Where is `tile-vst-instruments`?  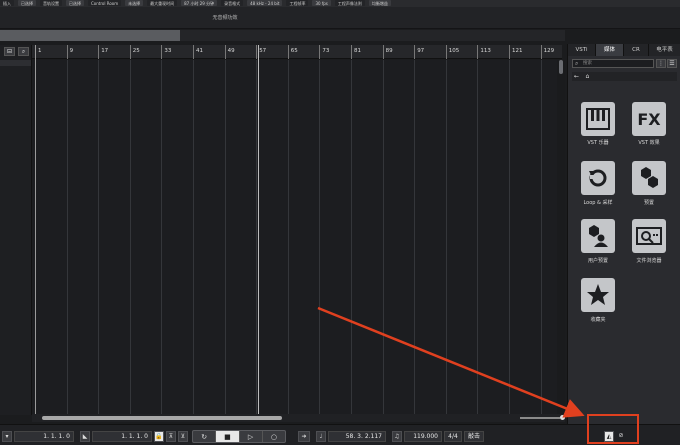
tile-vst-instruments is located at coordinates (598, 119).